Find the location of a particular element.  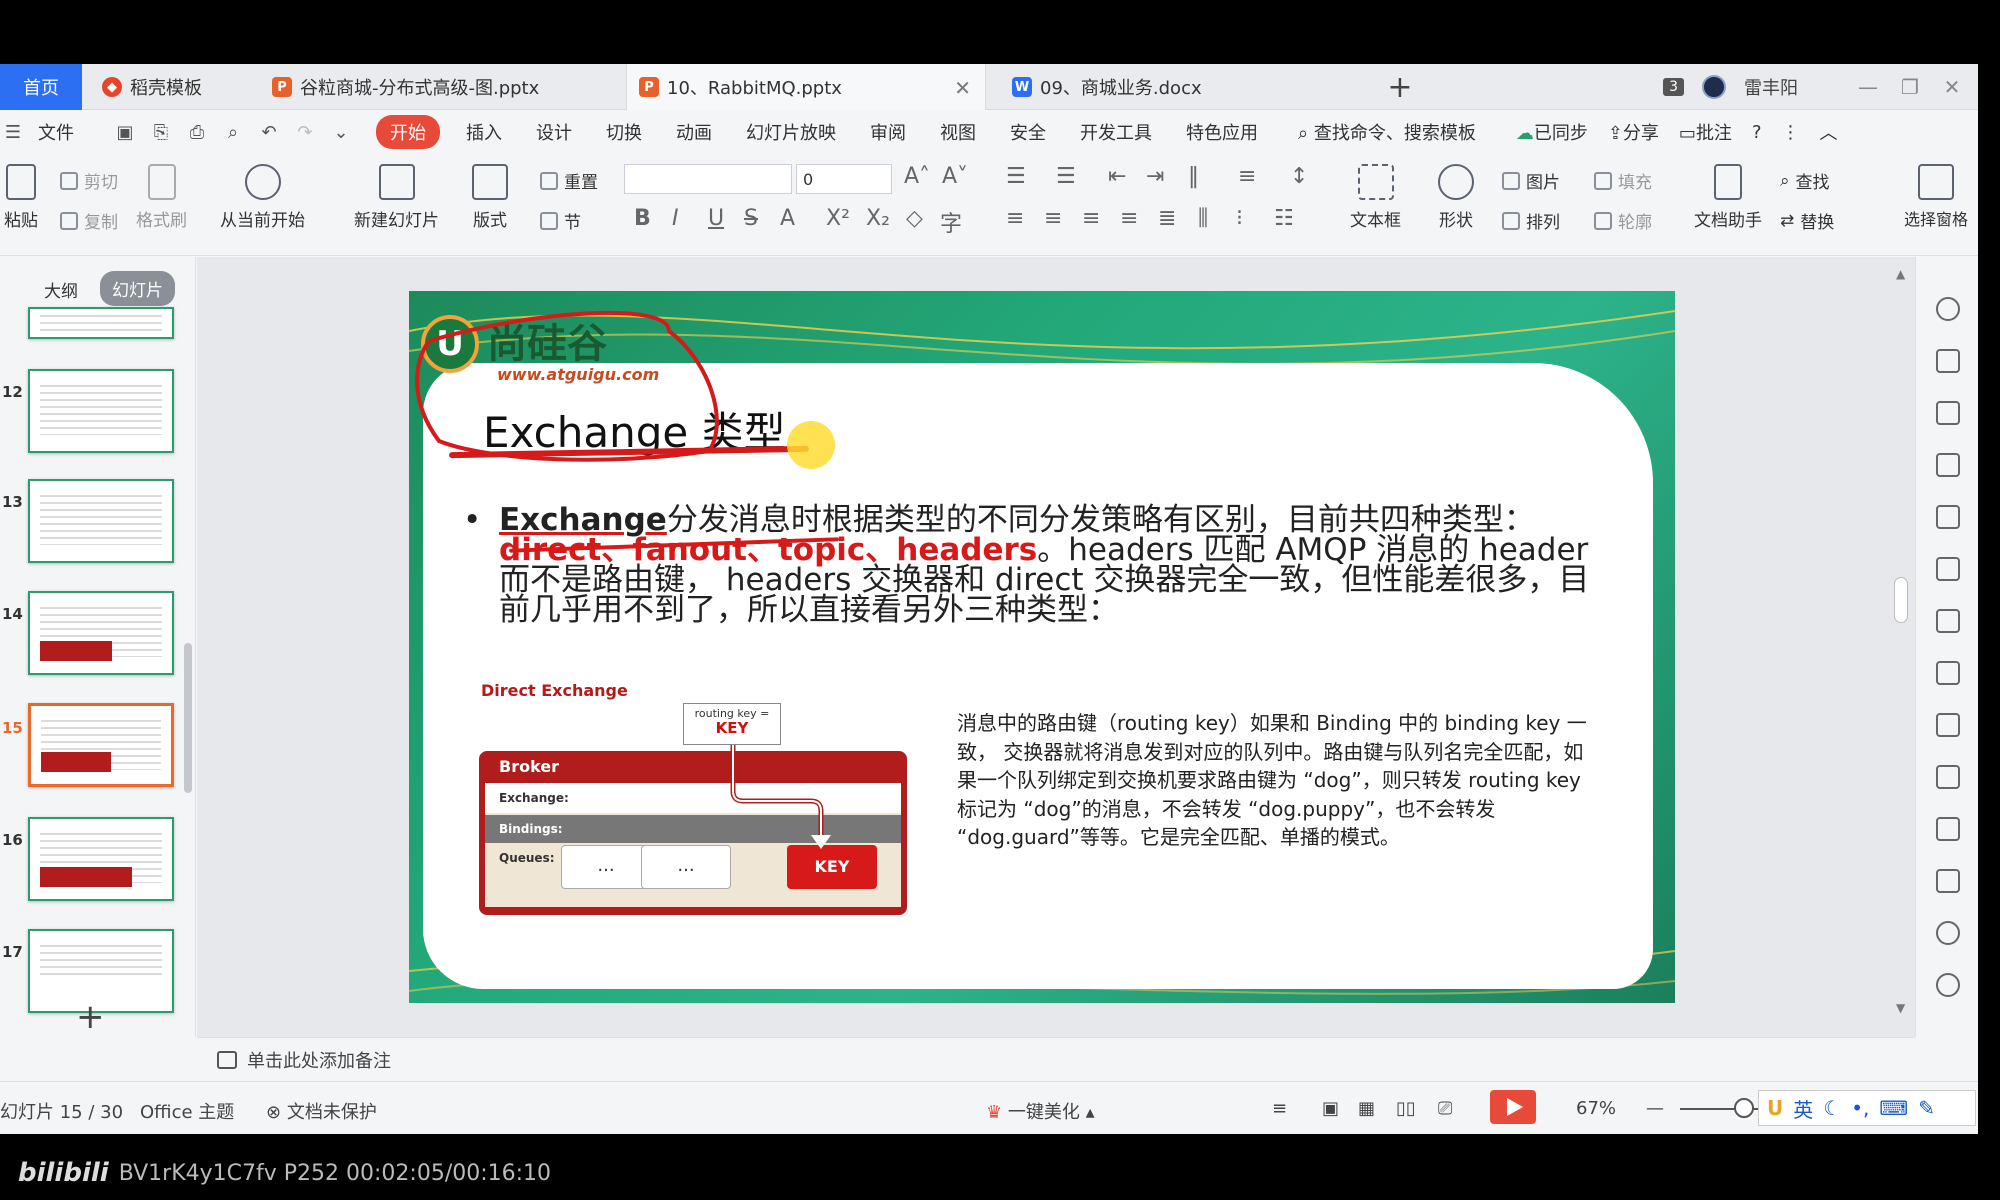

style-icon is located at coordinates (1948, 361).